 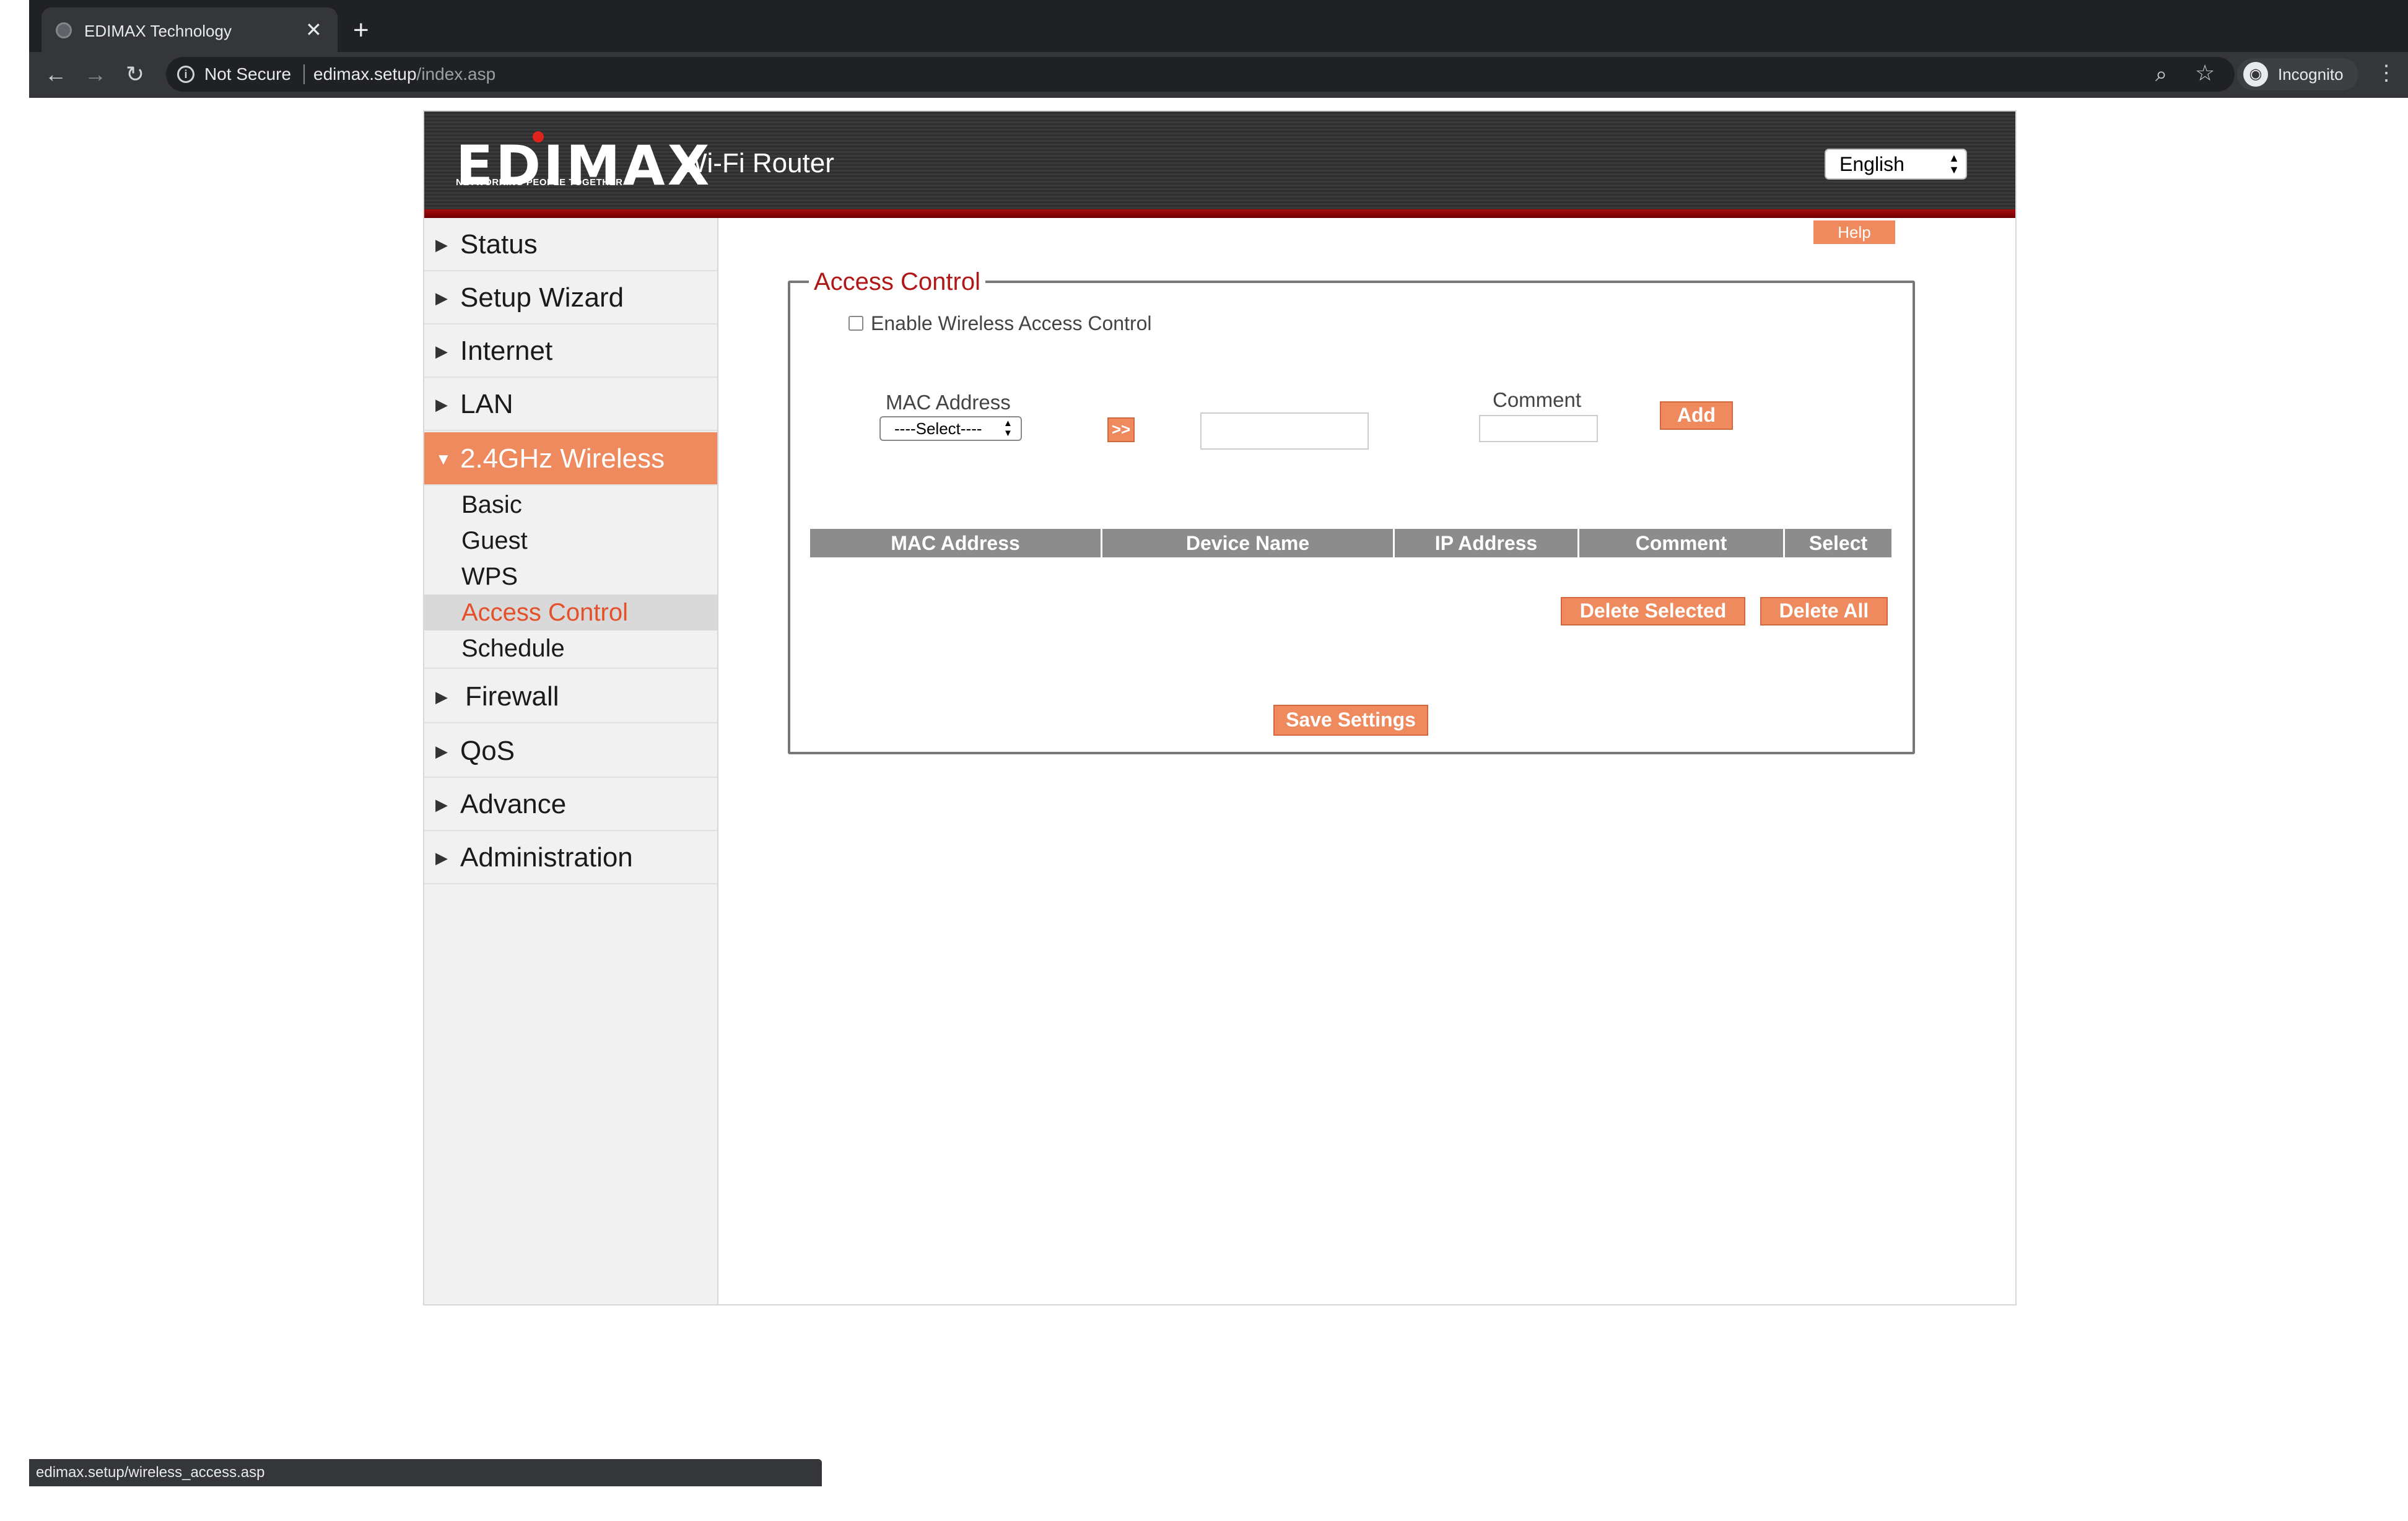 I want to click on url-text: edimax.setup/index.asp, so click(x=404, y=75).